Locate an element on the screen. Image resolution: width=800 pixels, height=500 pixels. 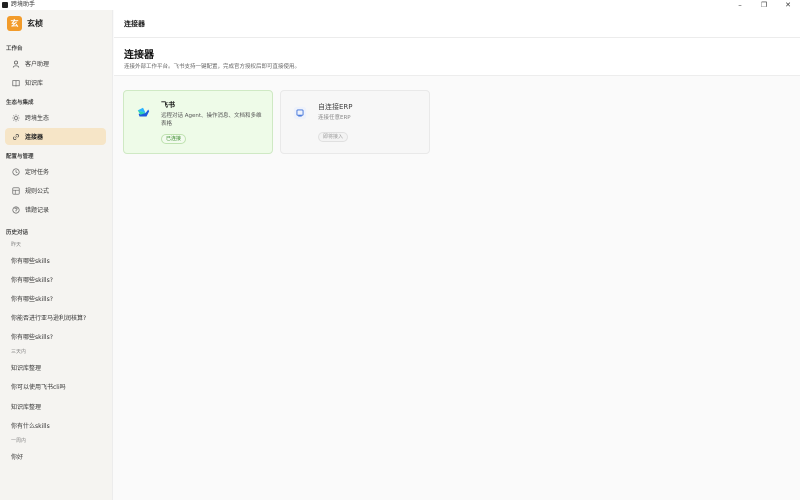
history-item: 你有哪些skills is located at coordinates (58, 260).